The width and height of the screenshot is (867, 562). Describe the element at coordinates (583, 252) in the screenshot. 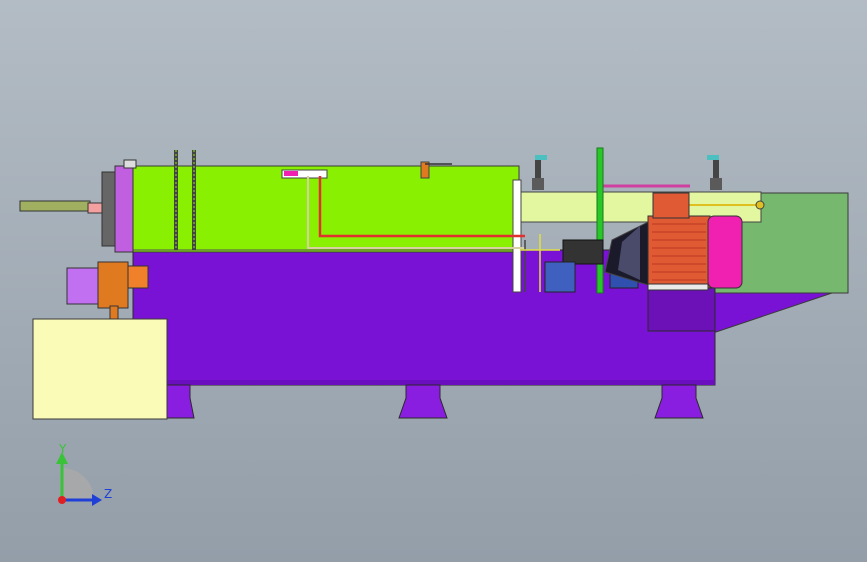

I see `valve-block` at that location.